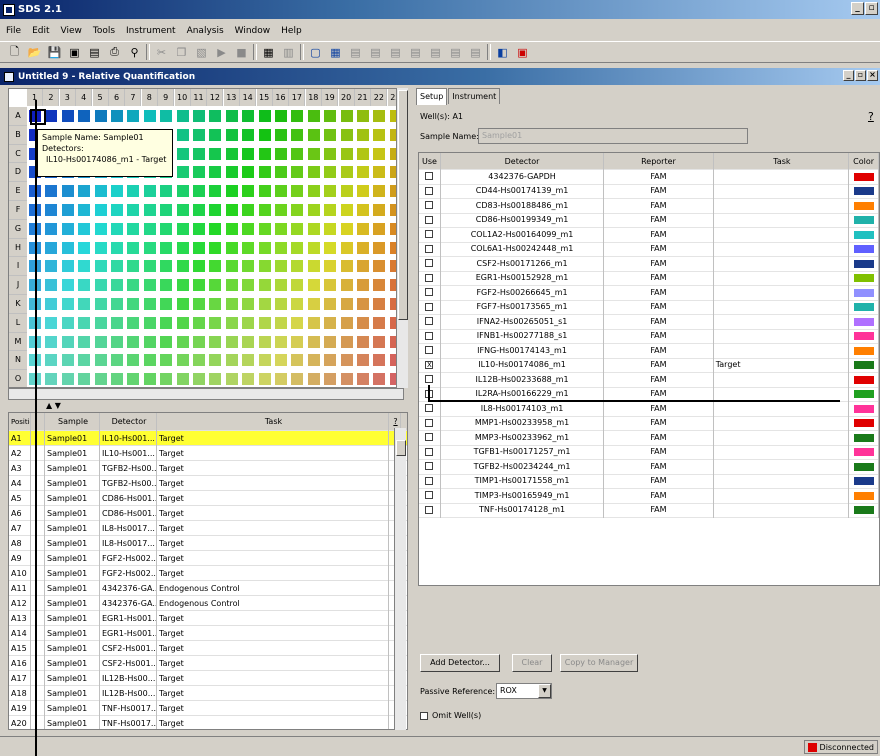 The image size is (880, 756). What do you see at coordinates (241, 52) in the screenshot?
I see `stop-icon: ■` at bounding box center [241, 52].